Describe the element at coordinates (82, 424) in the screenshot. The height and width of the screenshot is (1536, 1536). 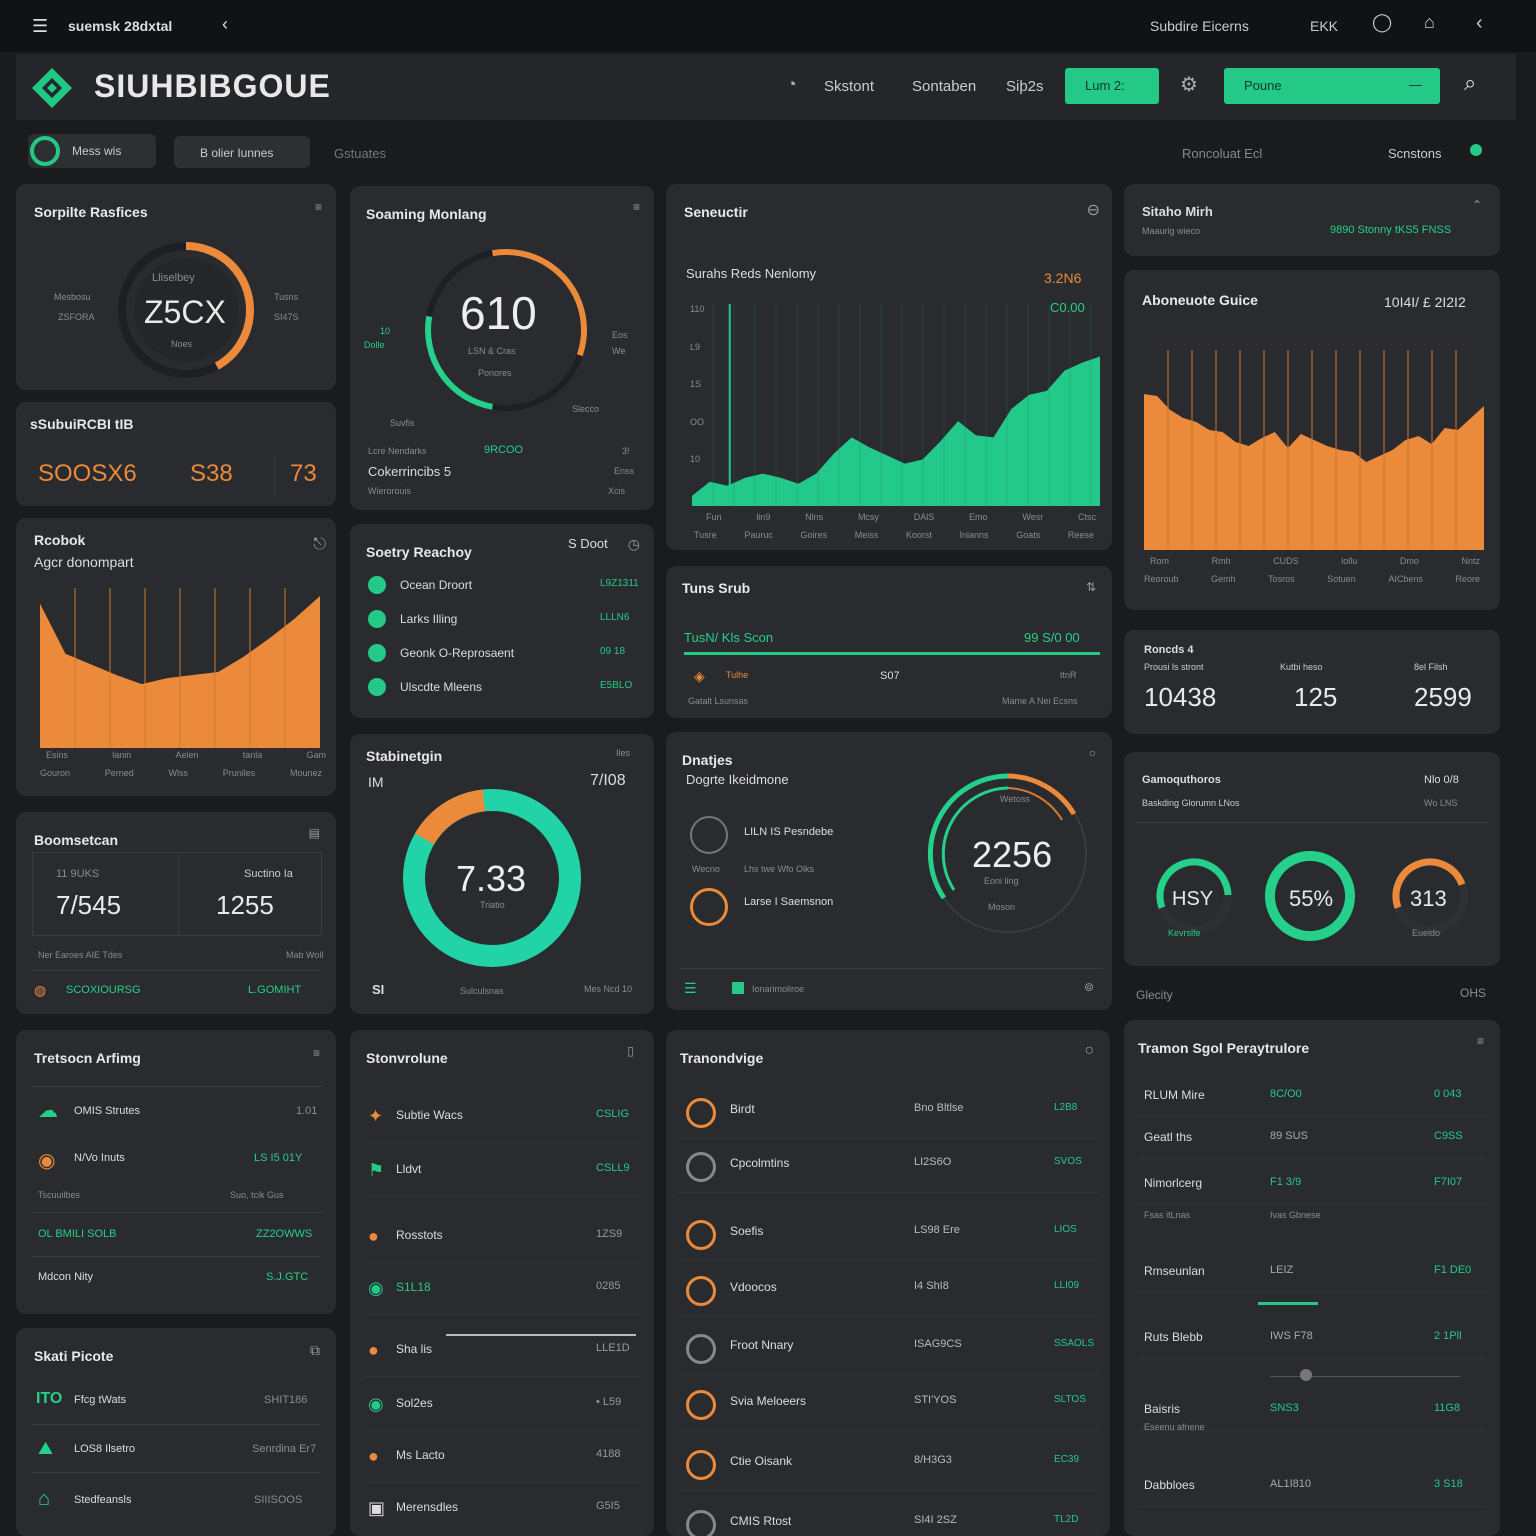
I see `card-title: sSubuiRCBI tIB` at that location.